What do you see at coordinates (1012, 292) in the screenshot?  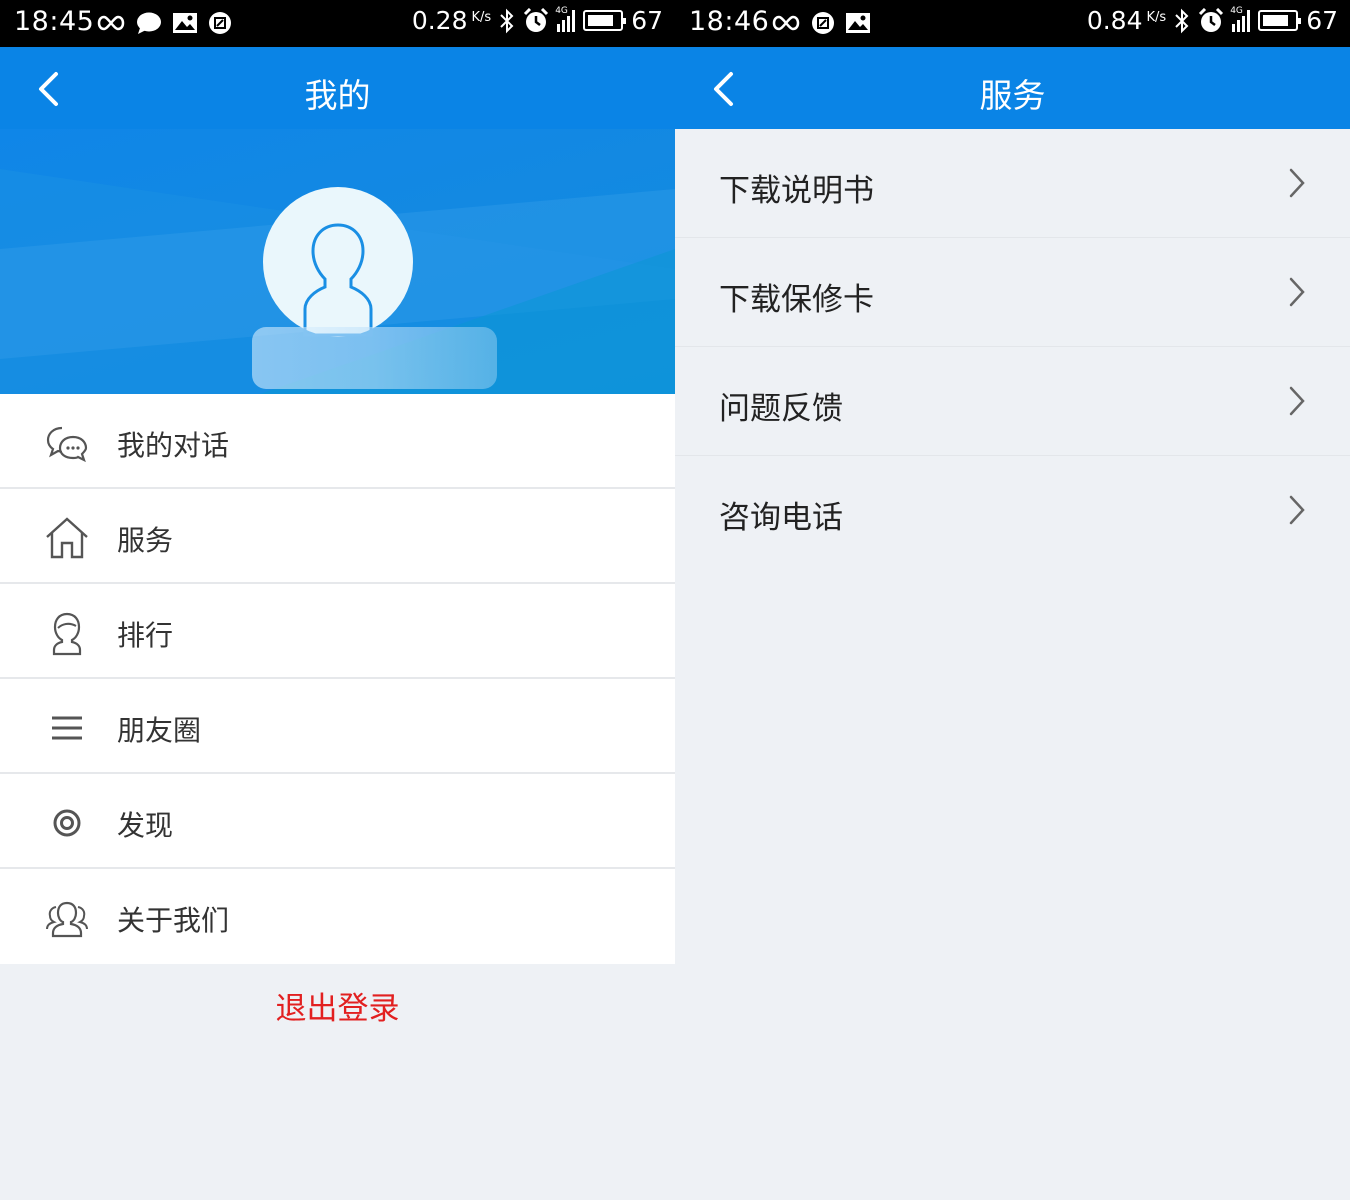 I see `service-item-warranty: 下载保修卡` at bounding box center [1012, 292].